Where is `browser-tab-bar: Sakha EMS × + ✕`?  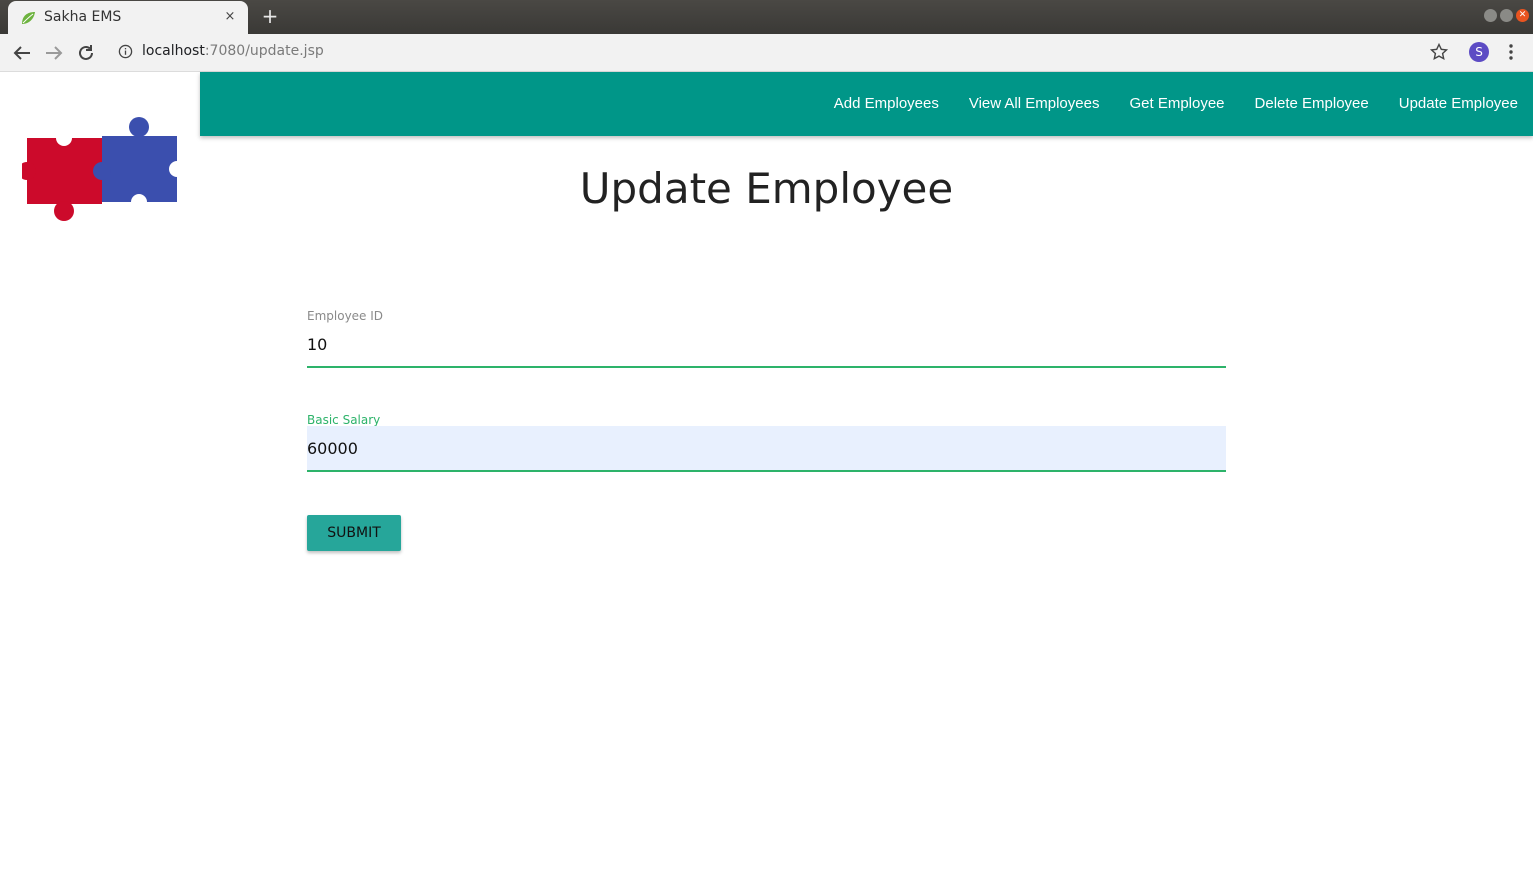 browser-tab-bar: Sakha EMS × + ✕ is located at coordinates (766, 17).